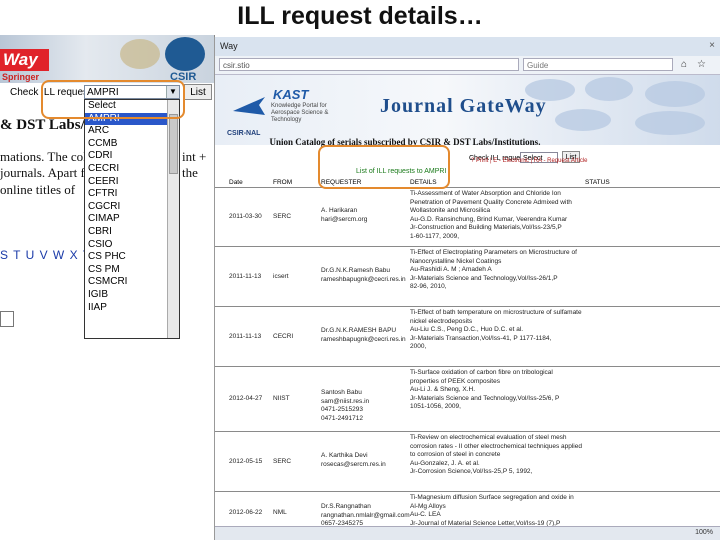 The height and width of the screenshot is (540, 720). I want to click on dropdown-option: ARC, so click(132, 131).